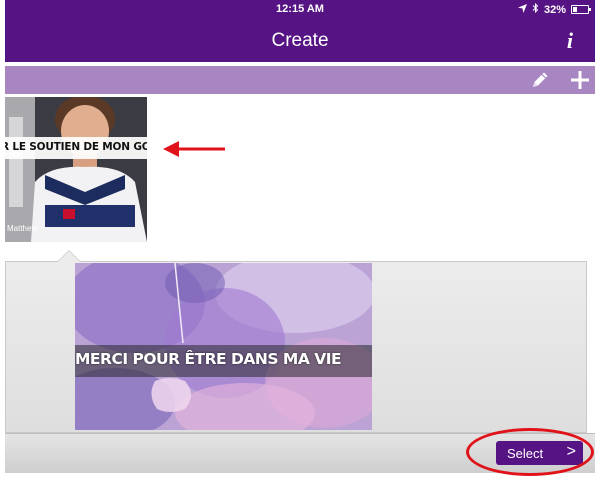 This screenshot has height=490, width=600. What do you see at coordinates (530, 452) in the screenshot?
I see `annotation-highlight` at bounding box center [530, 452].